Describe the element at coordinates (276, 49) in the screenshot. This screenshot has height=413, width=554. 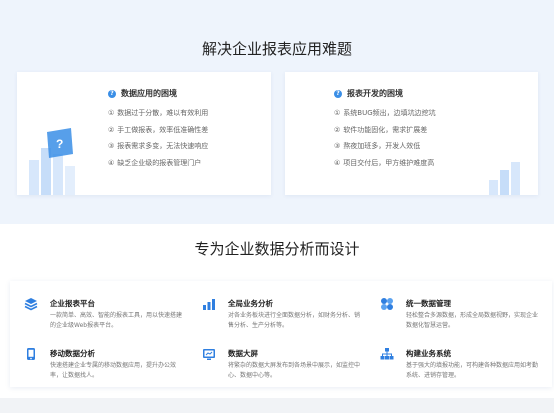
I see `problems-title: 解决企业报表应用难题` at that location.